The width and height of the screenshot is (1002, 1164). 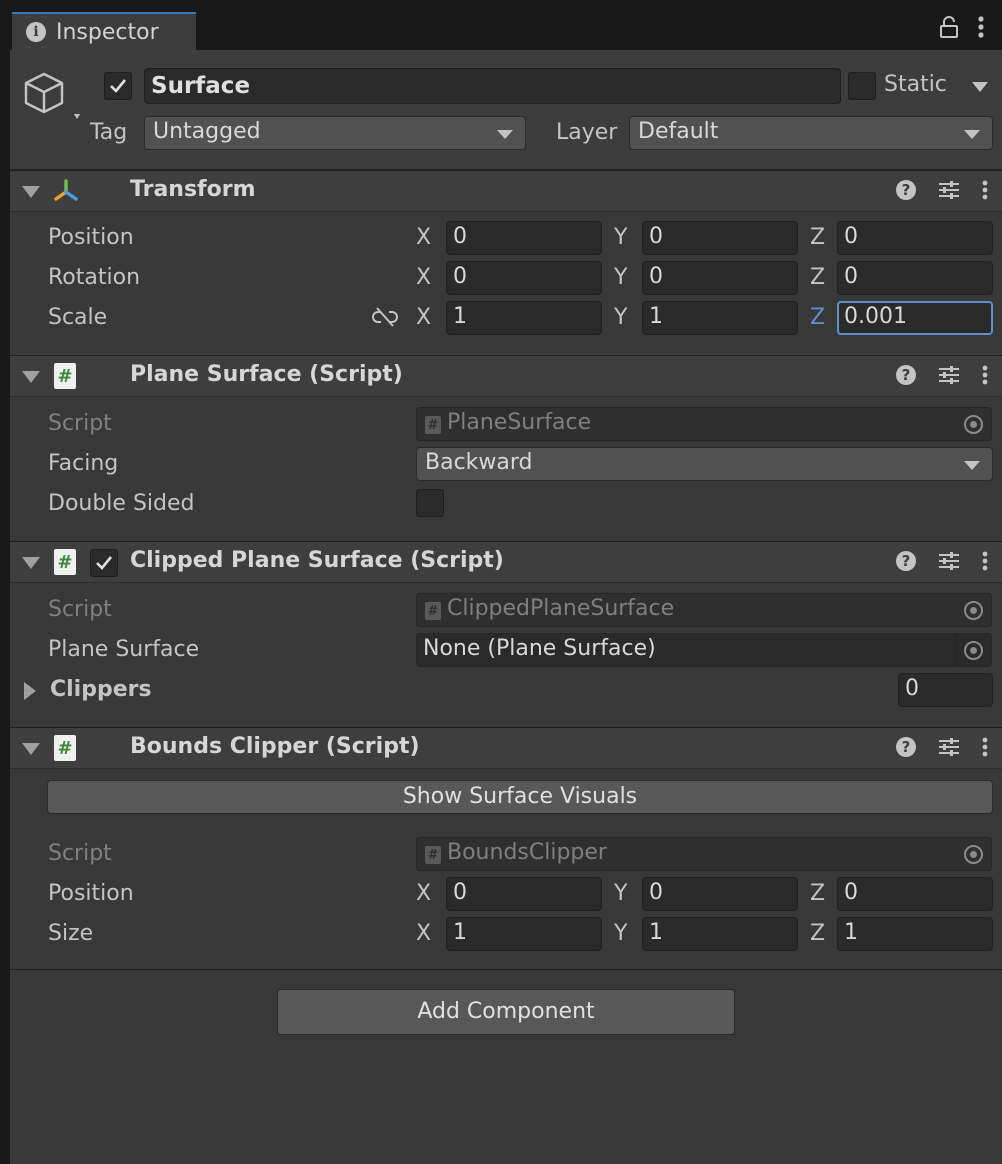 What do you see at coordinates (506, 562) in the screenshot?
I see `clipped-plane-surface-header: # Clipped Plane Surface (Script) ?` at bounding box center [506, 562].